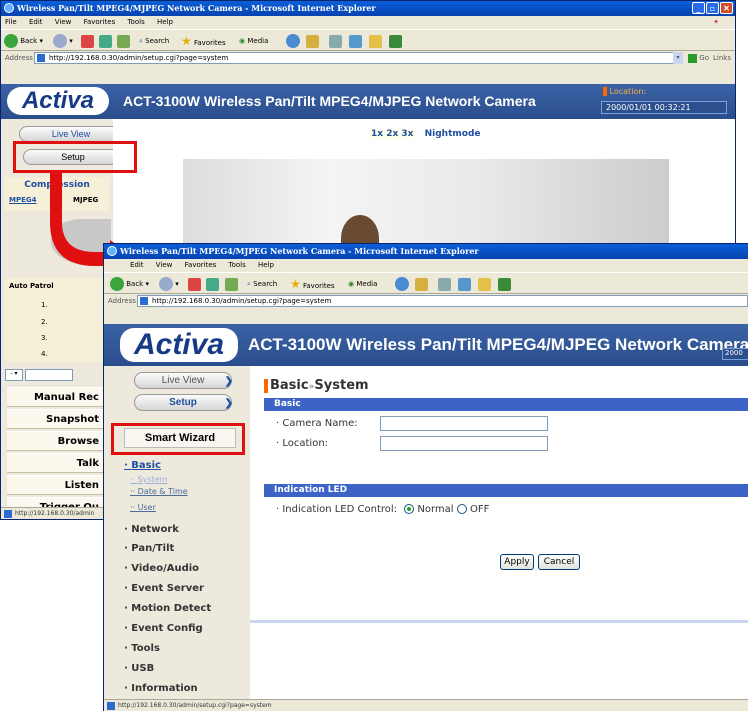 Image resolution: width=748 pixels, height=711 pixels. What do you see at coordinates (142, 648) in the screenshot?
I see `nav-tools: · Tools` at bounding box center [142, 648].